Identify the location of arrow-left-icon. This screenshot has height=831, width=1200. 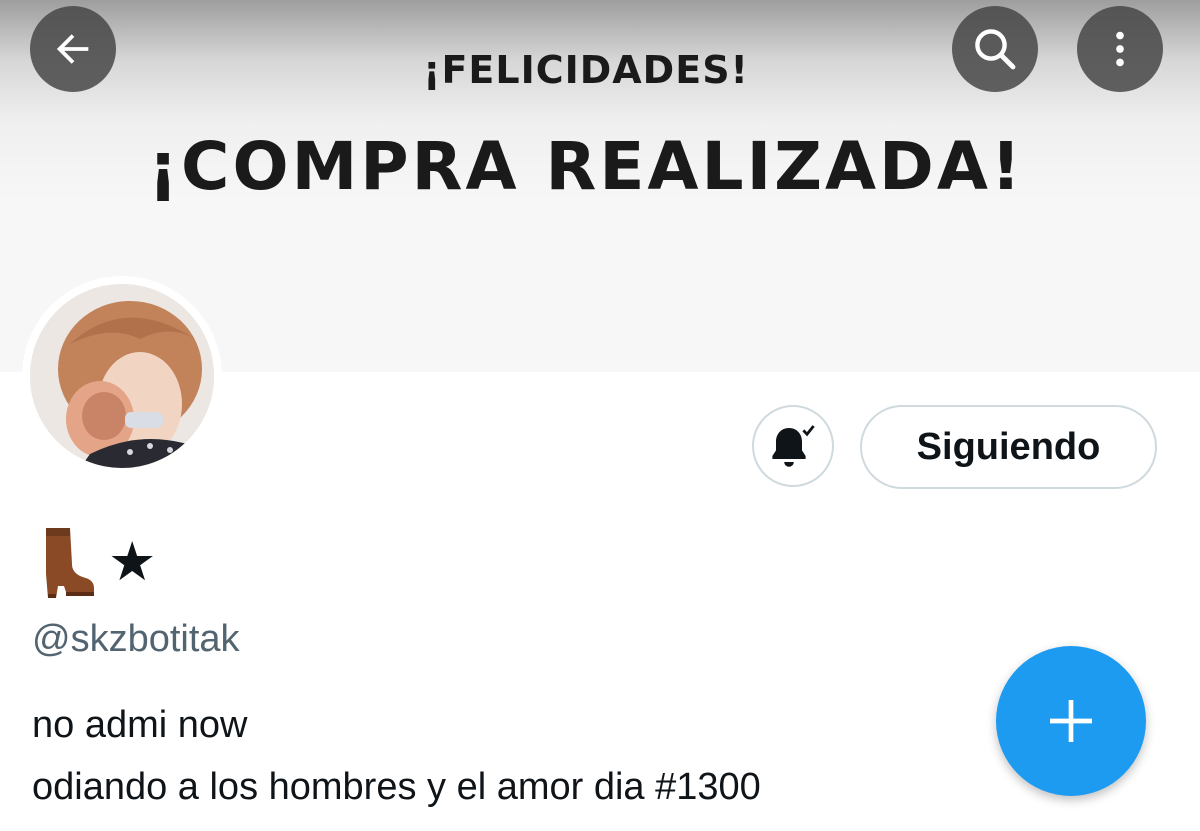
(72, 49).